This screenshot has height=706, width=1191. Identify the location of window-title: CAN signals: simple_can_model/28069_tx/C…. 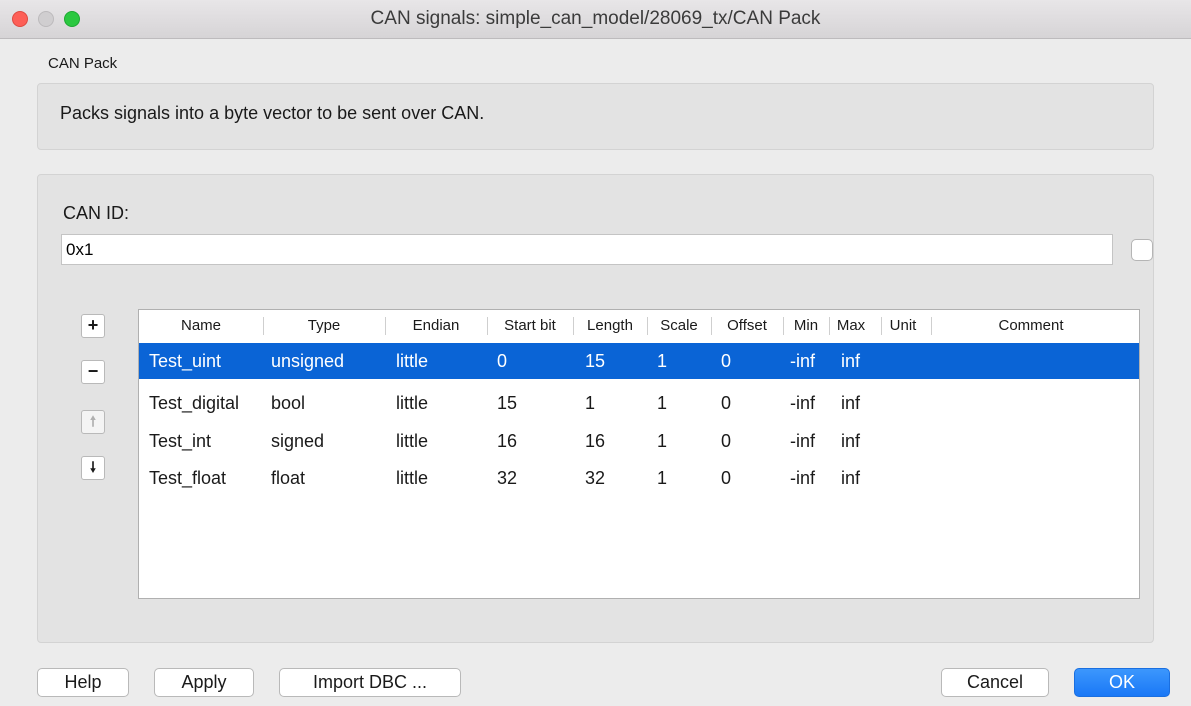
(595, 18).